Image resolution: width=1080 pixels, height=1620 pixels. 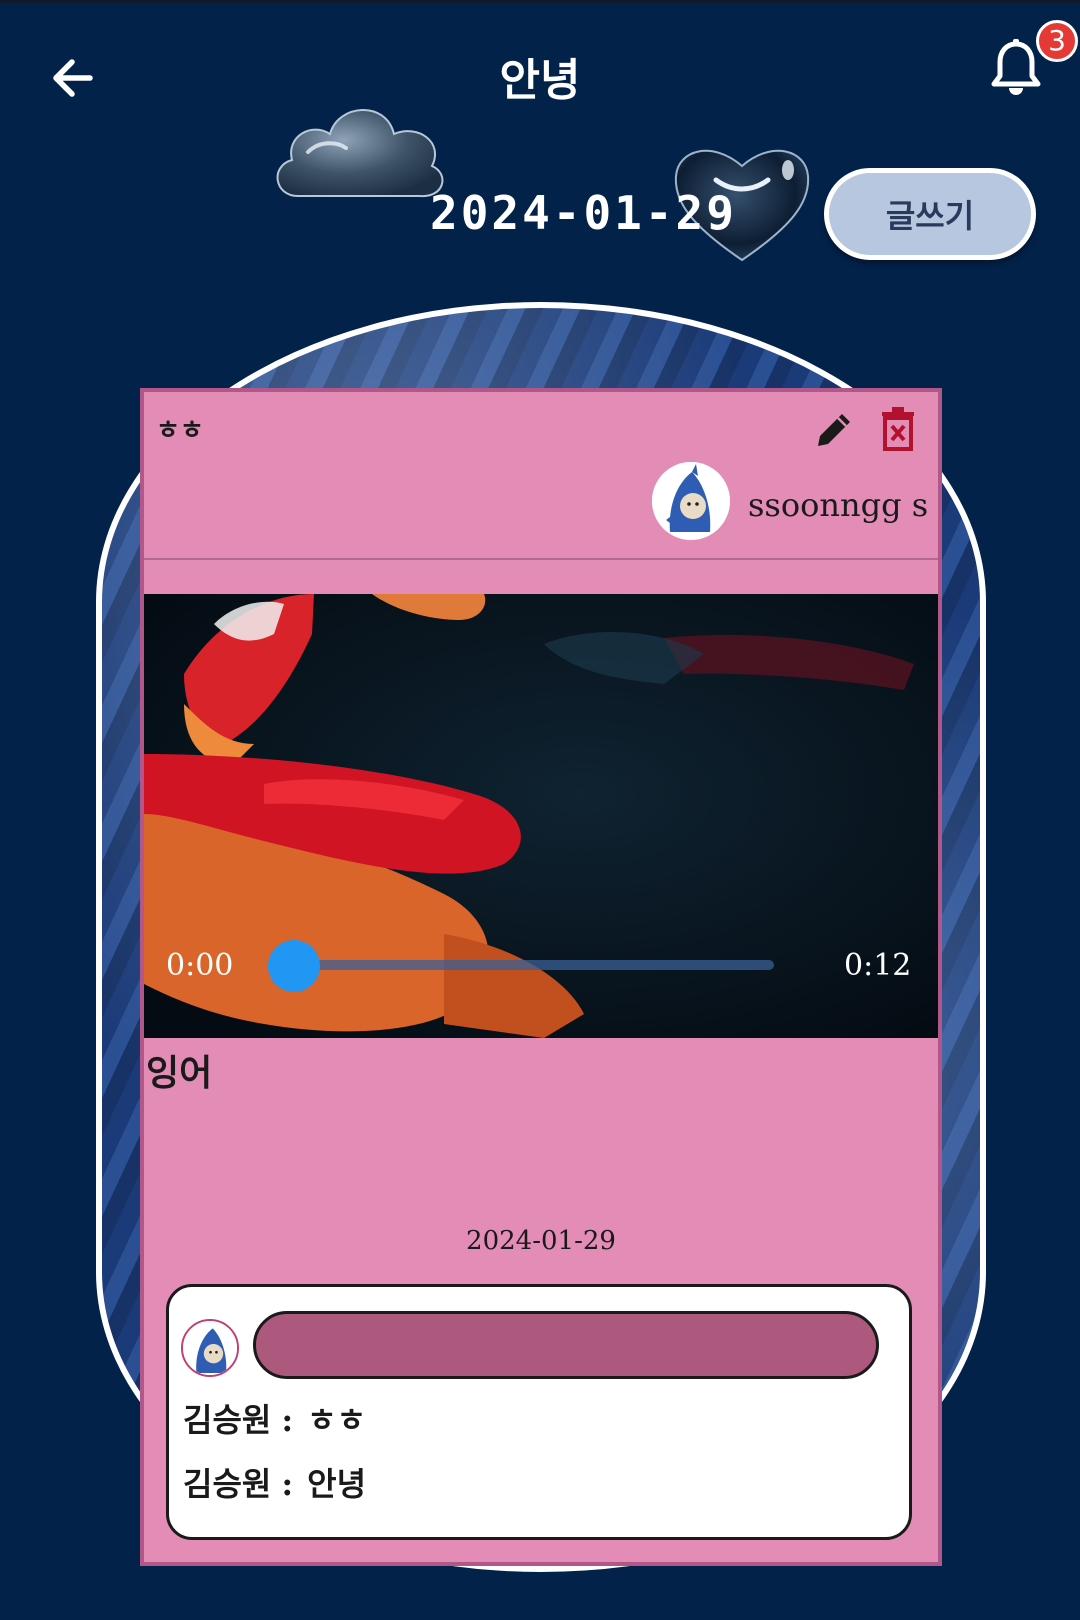 What do you see at coordinates (180, 431) in the screenshot?
I see `post-title: ㅎㅎ` at bounding box center [180, 431].